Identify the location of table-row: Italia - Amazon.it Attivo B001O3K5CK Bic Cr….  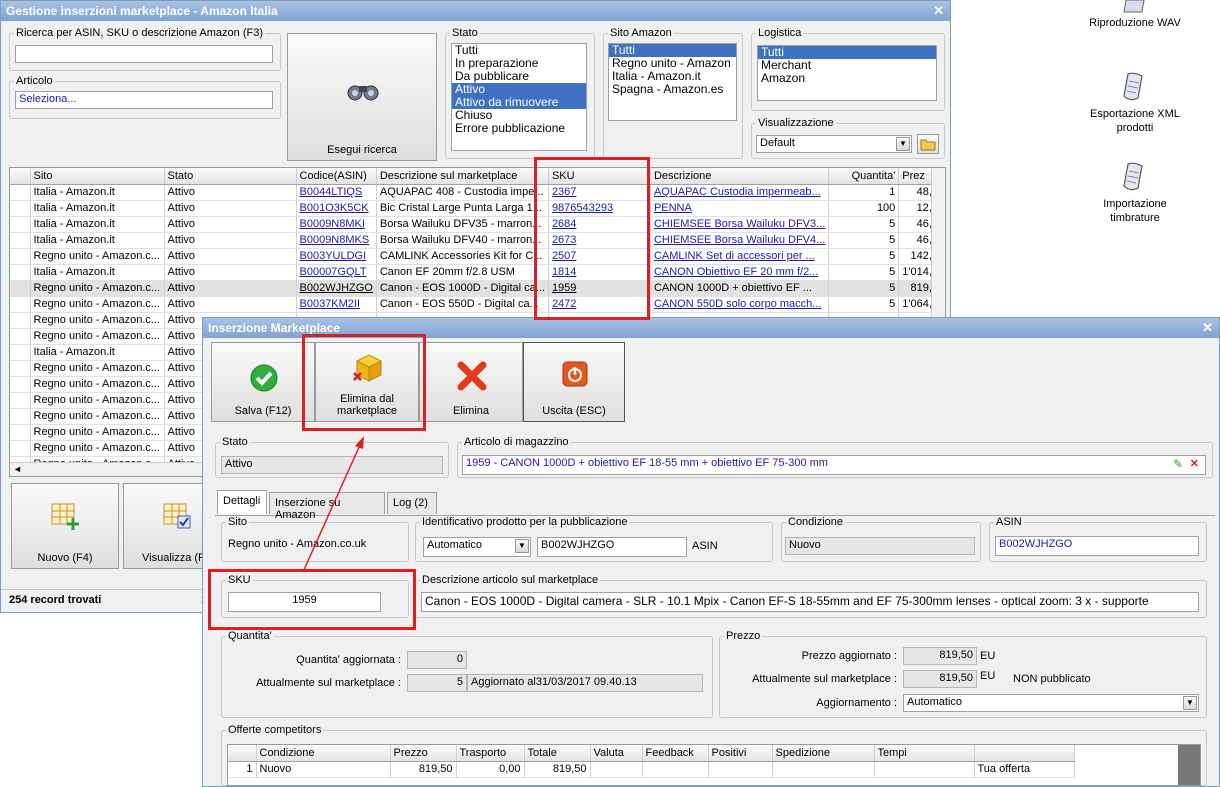
(476, 208).